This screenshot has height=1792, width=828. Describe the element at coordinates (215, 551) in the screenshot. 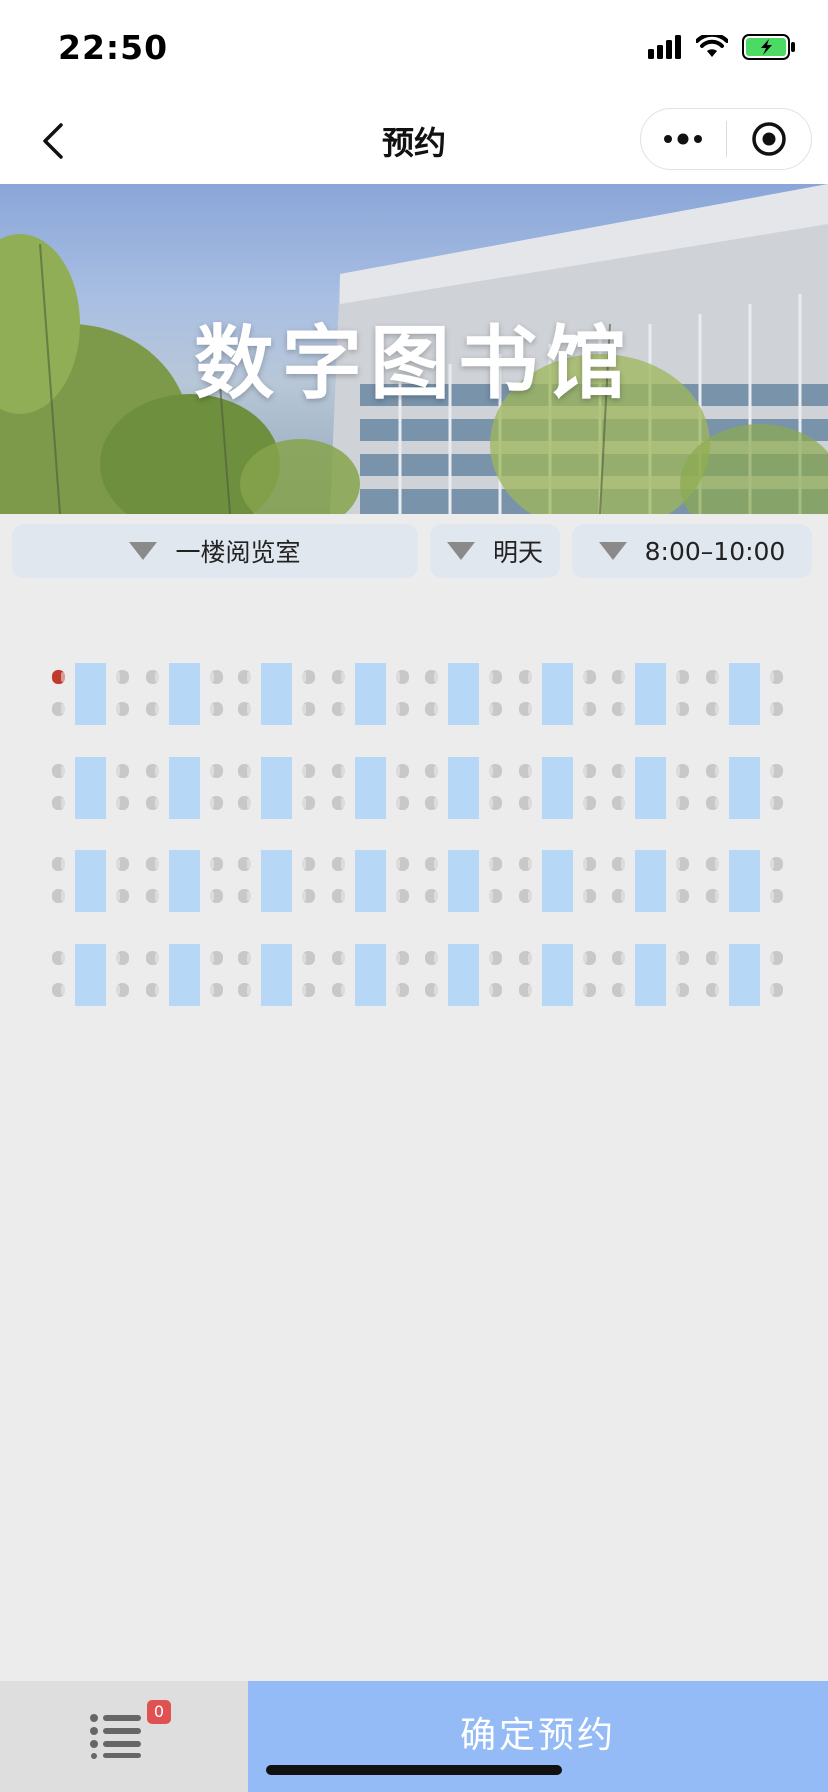

I see `room-selector: 一楼阅览室` at that location.